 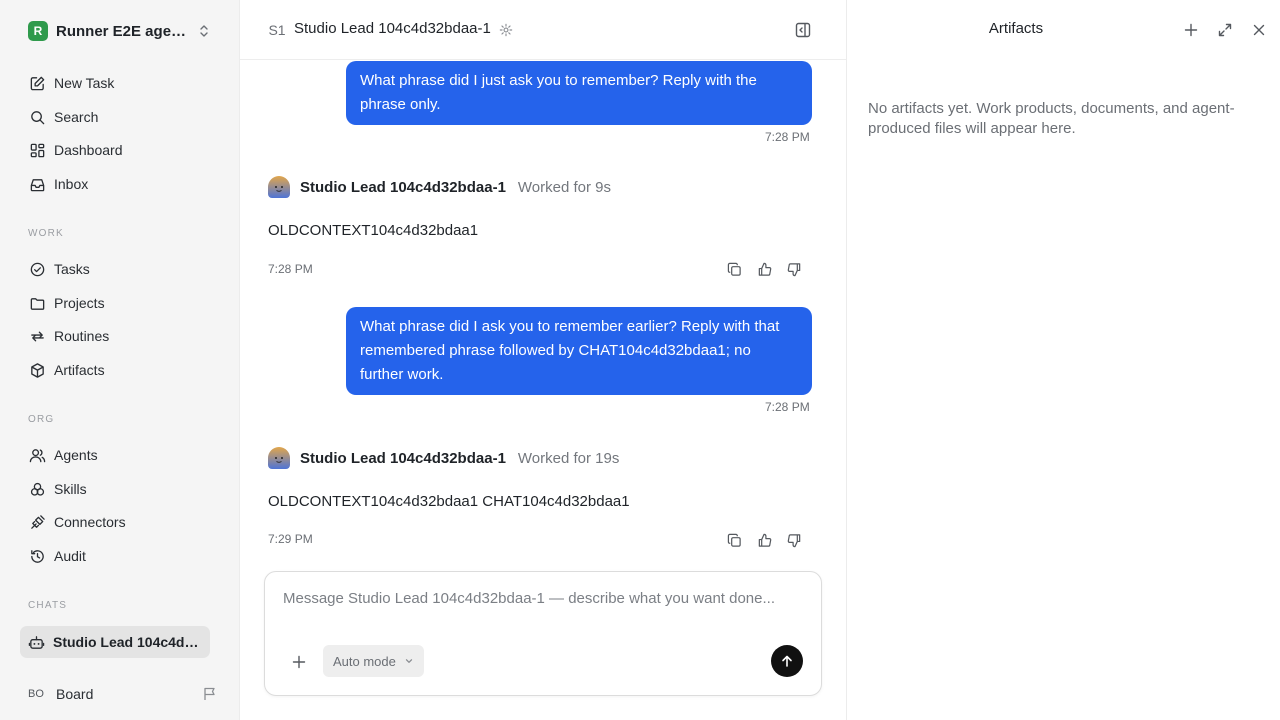 I want to click on gear-icon, so click(x=506, y=30).